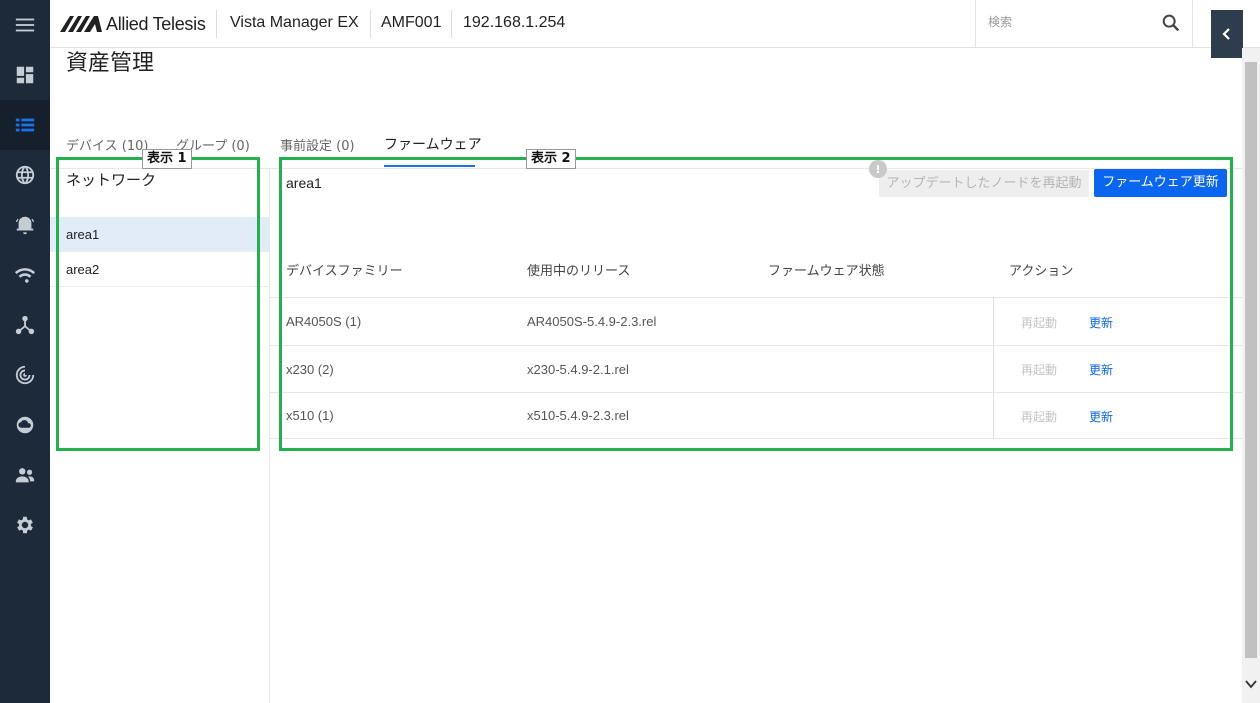 The height and width of the screenshot is (703, 1260). Describe the element at coordinates (25, 275) in the screenshot. I see `wifi-icon` at that location.